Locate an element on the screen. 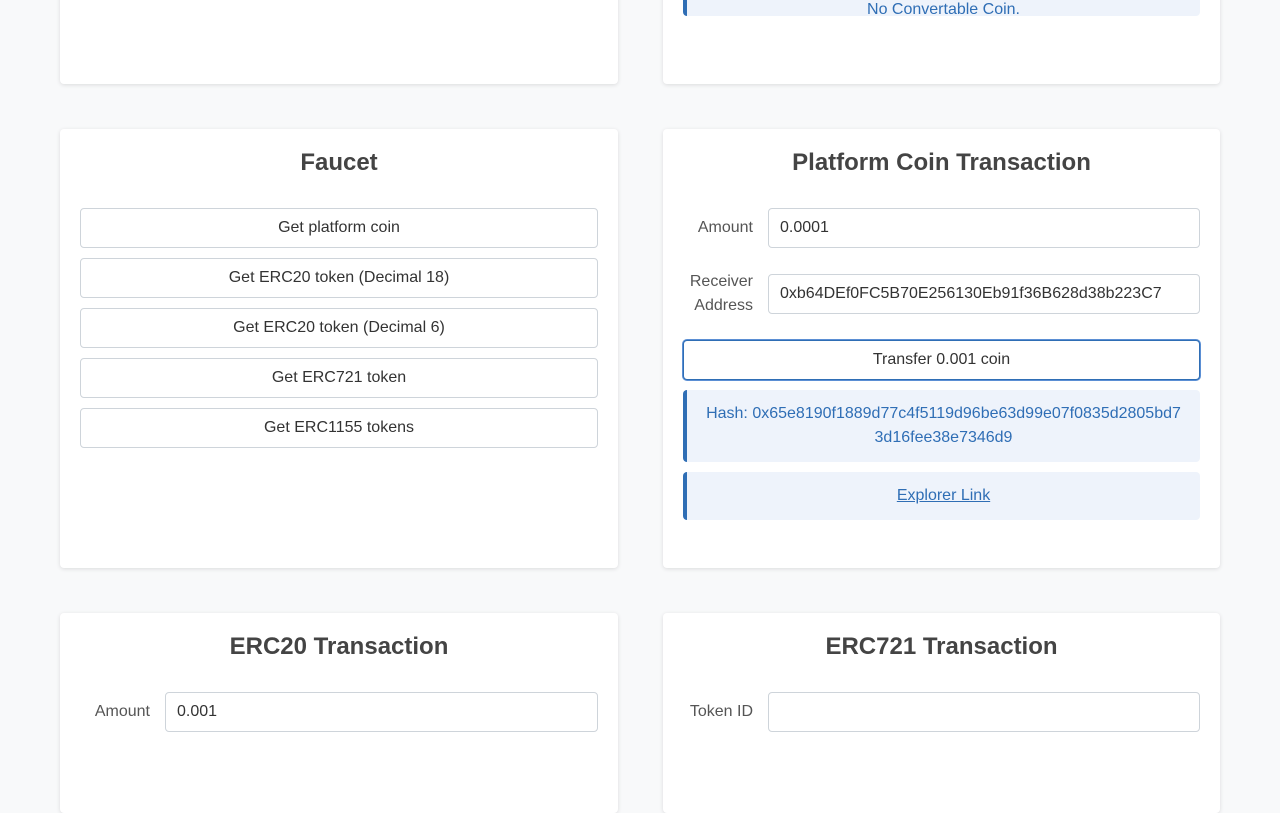 This screenshot has width=1280, height=813. token-id-input is located at coordinates (984, 712).